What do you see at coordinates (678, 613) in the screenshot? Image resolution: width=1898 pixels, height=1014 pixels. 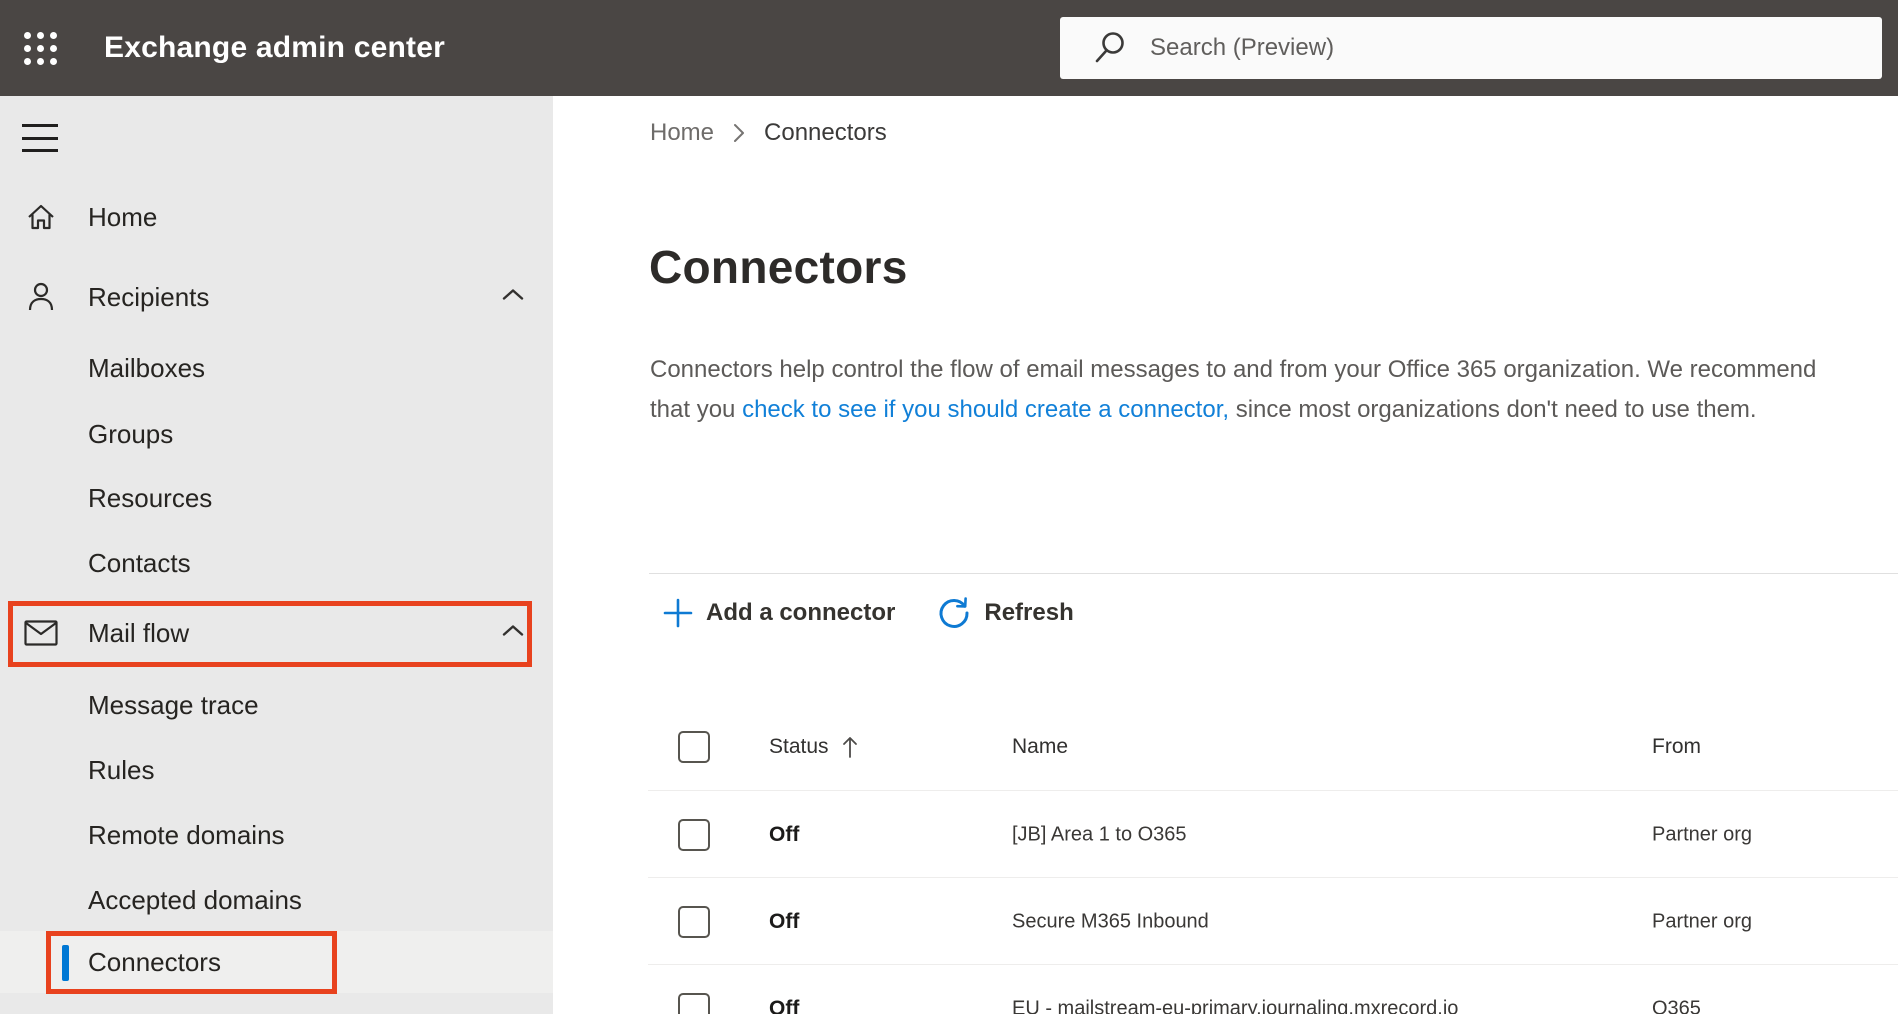 I see `plus-icon` at bounding box center [678, 613].